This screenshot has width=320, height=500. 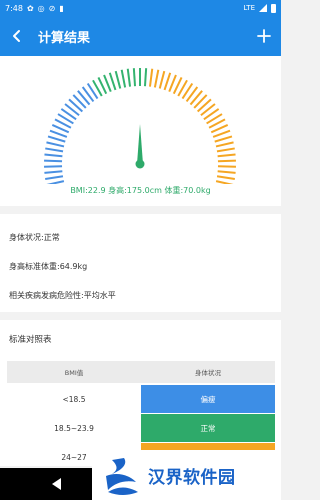 What do you see at coordinates (74, 399) in the screenshot?
I see `bmi-range: <18.5` at bounding box center [74, 399].